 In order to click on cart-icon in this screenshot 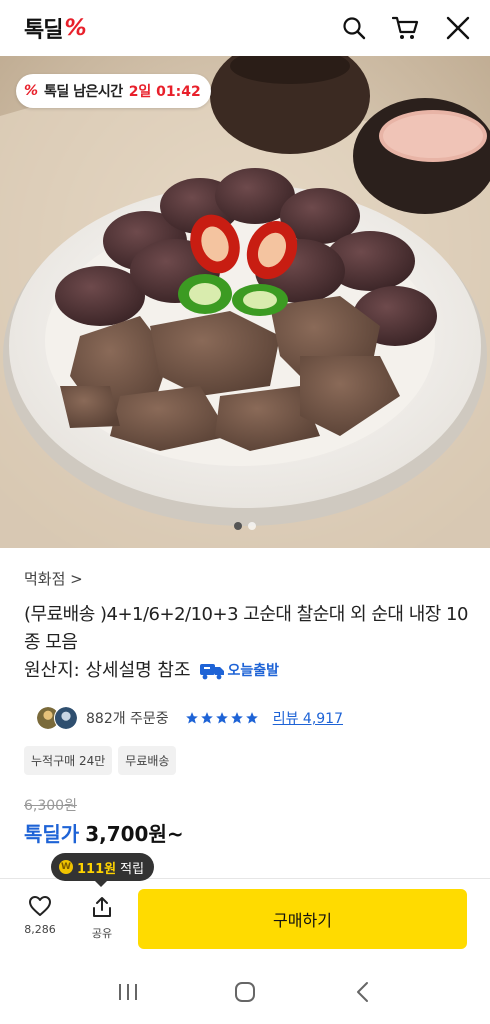, I will do `click(406, 28)`.